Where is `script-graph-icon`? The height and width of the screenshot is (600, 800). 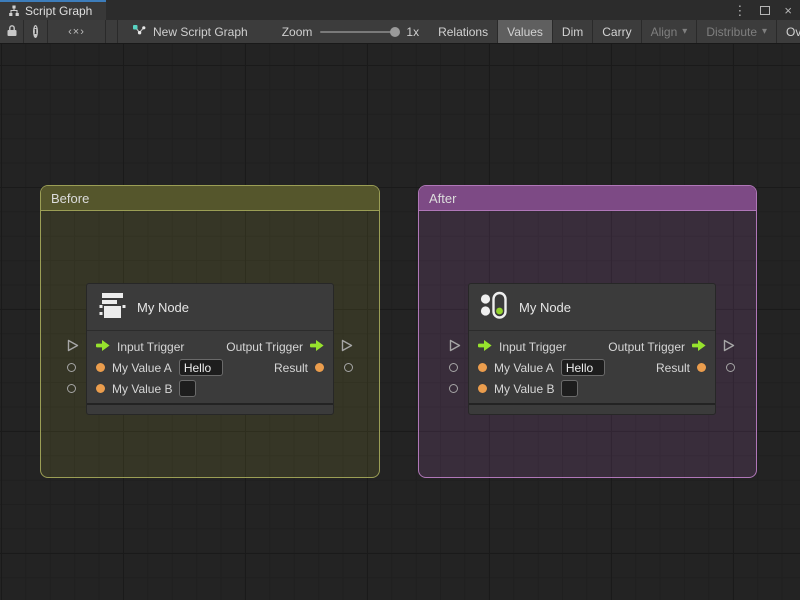
script-graph-icon is located at coordinates (14, 11).